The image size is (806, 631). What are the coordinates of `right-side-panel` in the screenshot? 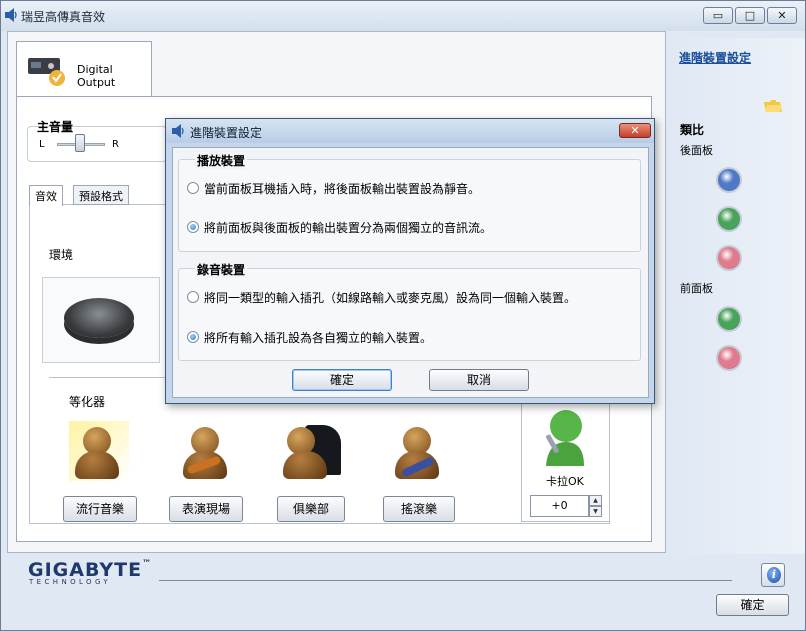 It's located at (737, 296).